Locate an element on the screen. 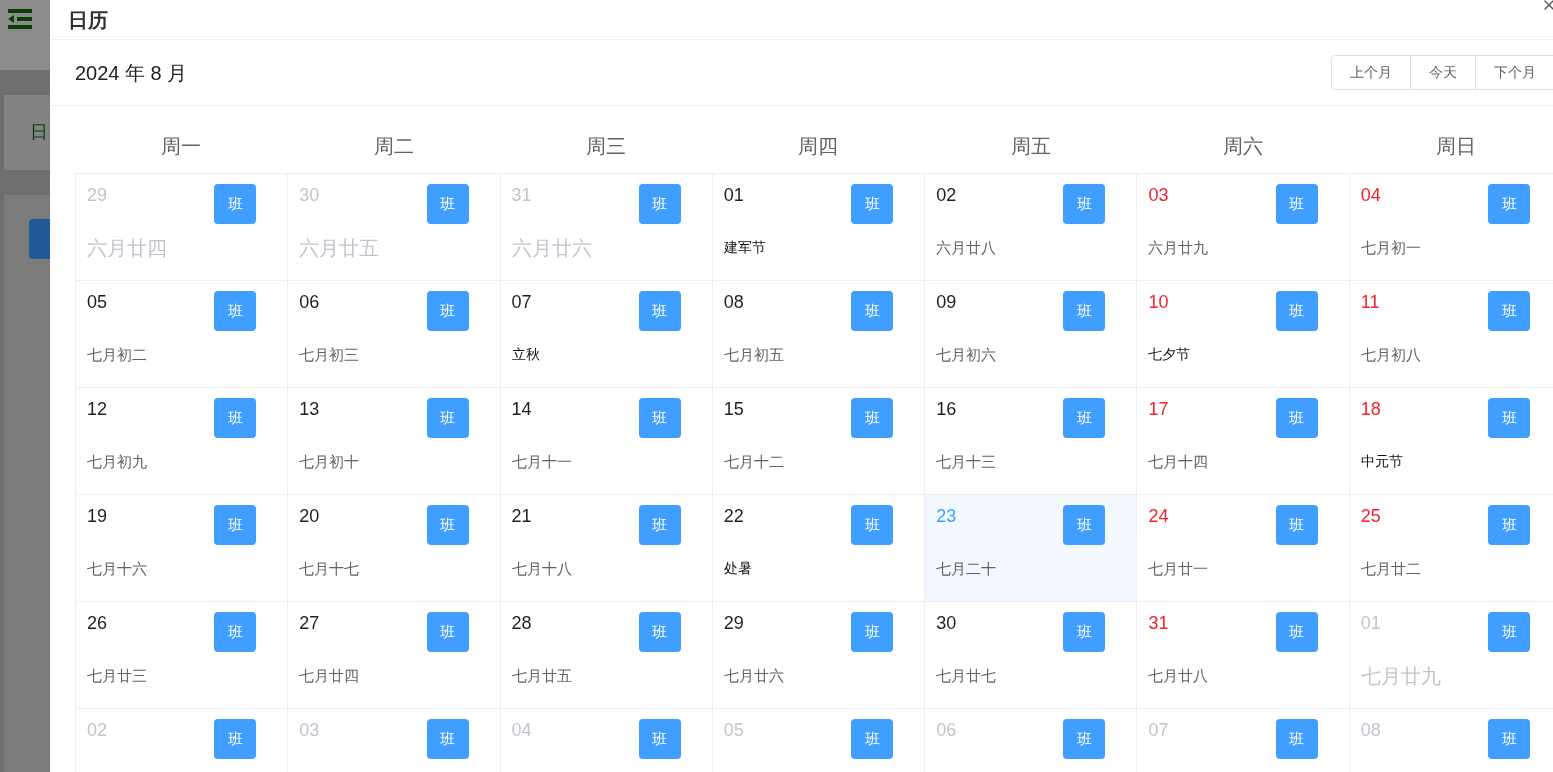 This screenshot has width=1553, height=772. day-cell: 10 班 七夕节 is located at coordinates (1243, 334).